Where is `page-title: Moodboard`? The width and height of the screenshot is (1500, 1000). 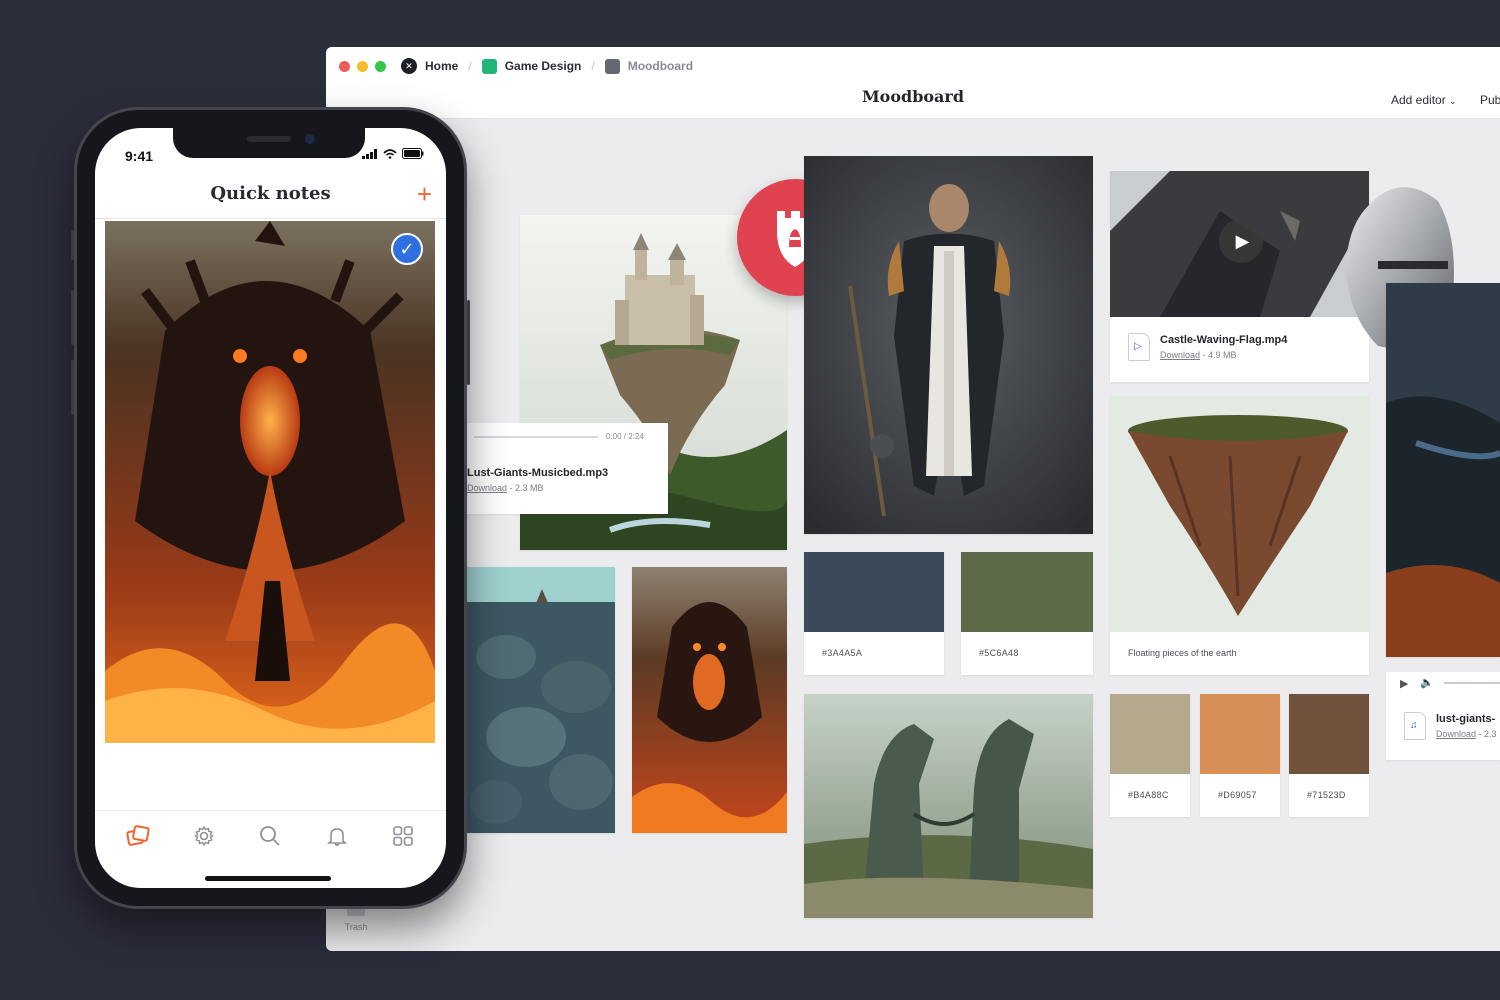
page-title: Moodboard is located at coordinates (913, 96).